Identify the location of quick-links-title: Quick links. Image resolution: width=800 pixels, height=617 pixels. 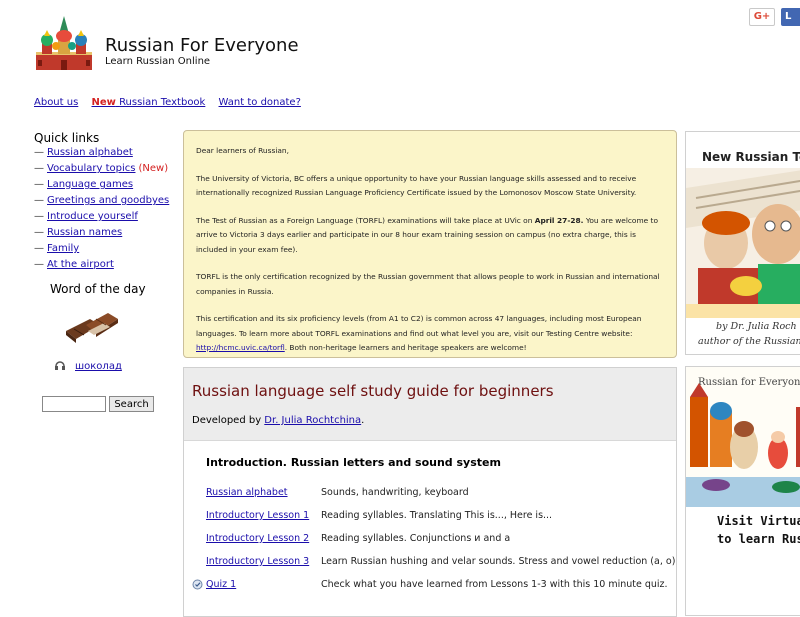
(67, 138).